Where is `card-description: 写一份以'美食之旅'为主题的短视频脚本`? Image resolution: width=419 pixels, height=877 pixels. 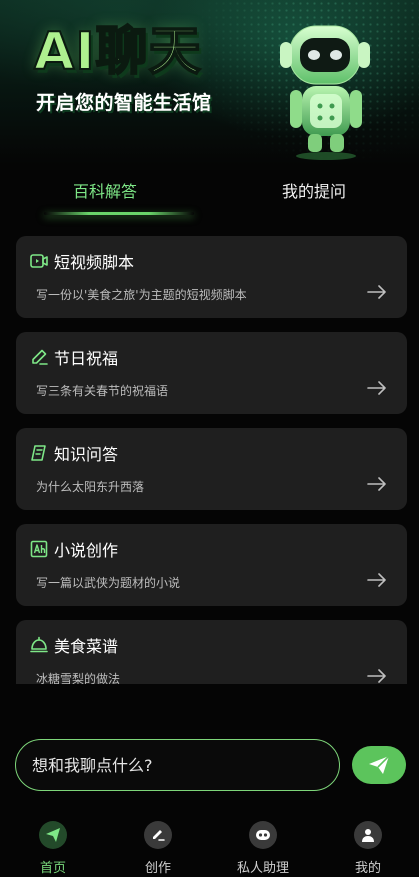 card-description: 写一份以'美食之旅'为主题的短视频脚本 is located at coordinates (141, 295).